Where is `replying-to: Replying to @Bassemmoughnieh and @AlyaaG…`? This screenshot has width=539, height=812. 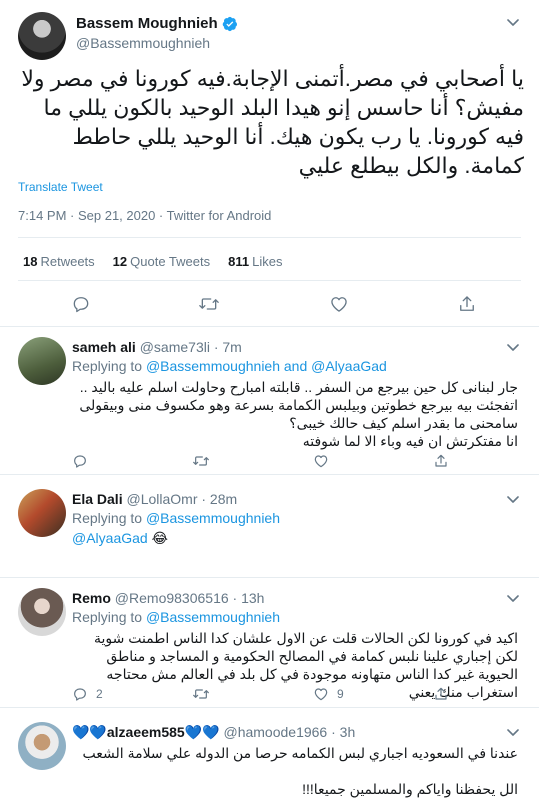
replying-to: Replying to @Bassemmoughnieh and @AlyaaG… is located at coordinates (229, 366).